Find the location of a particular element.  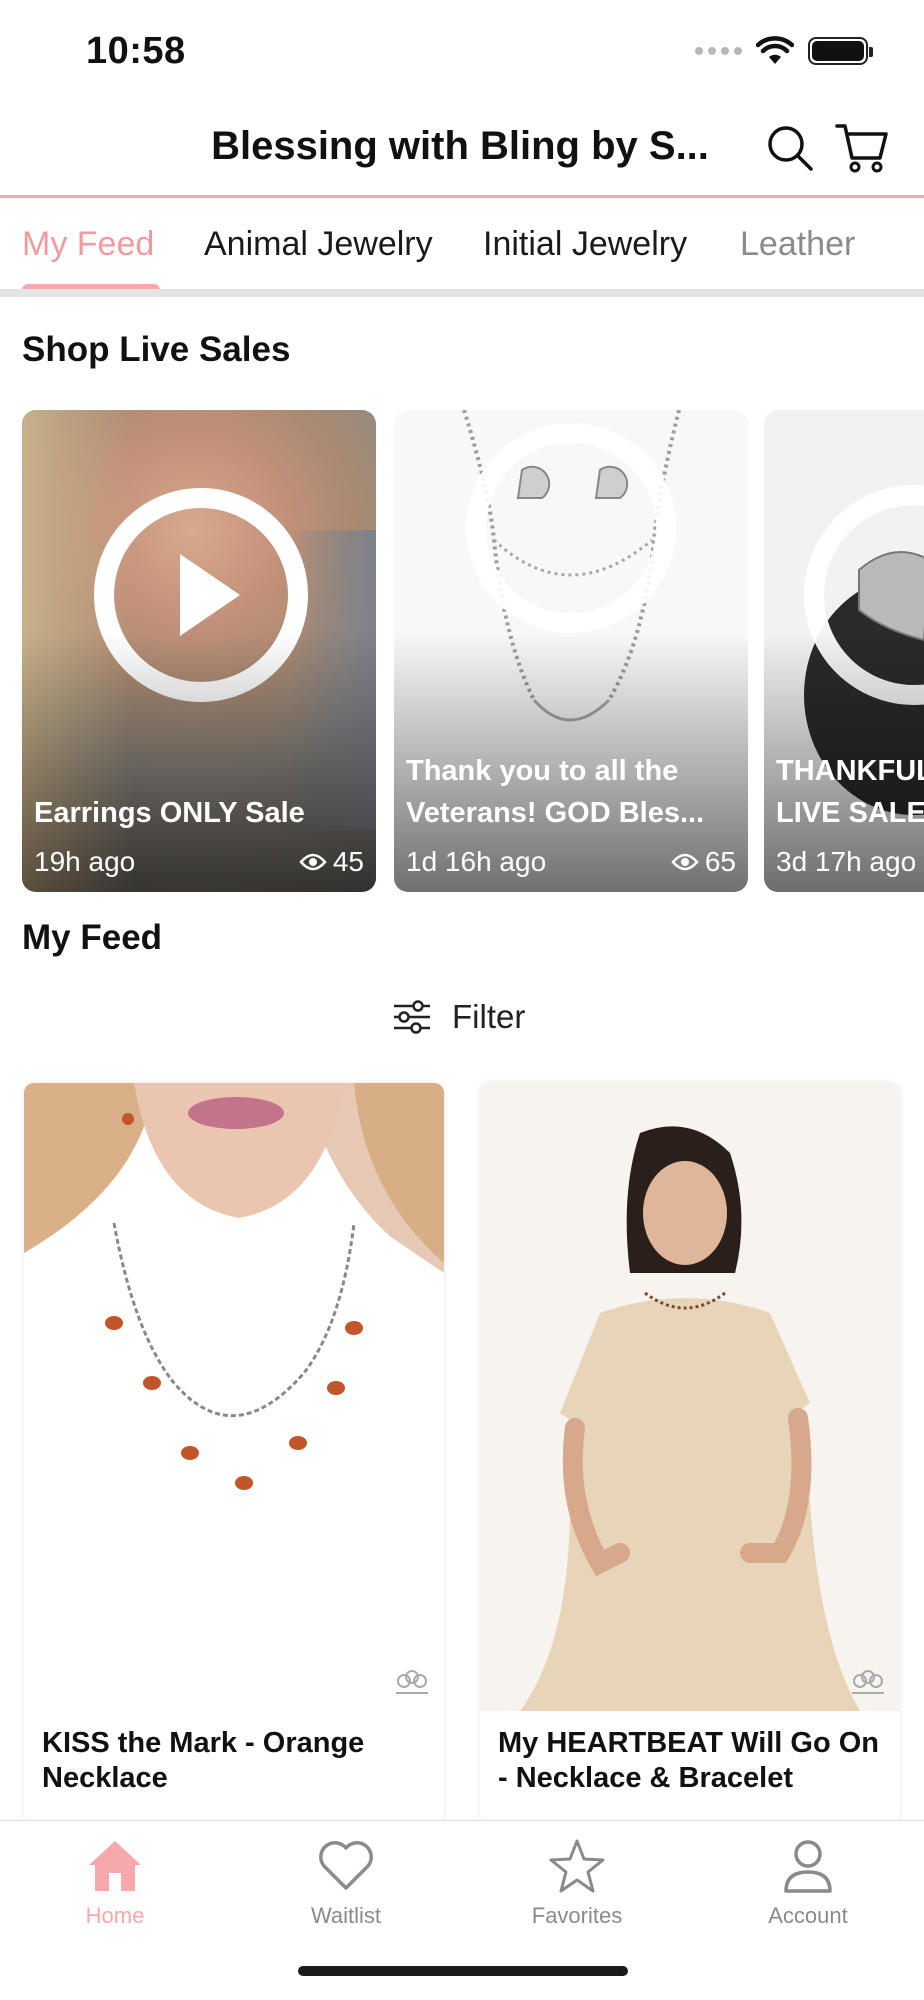

tab-animal-jewelry: Animal Jewelry is located at coordinates (318, 244).